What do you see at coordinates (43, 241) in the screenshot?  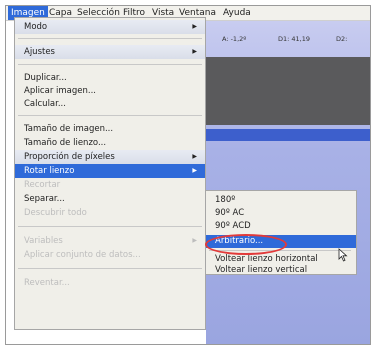 I see `menu-item-label: Variables` at bounding box center [43, 241].